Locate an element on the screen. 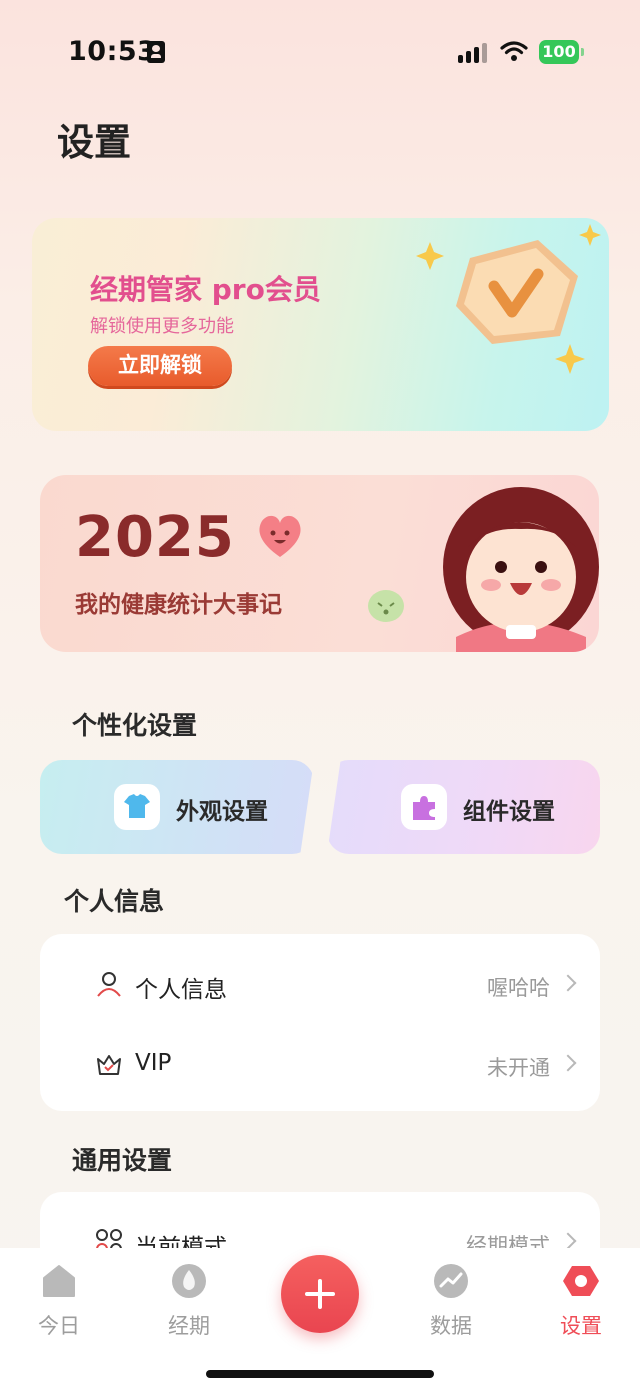  personal-info-card: 个人信息 喔哈哈 VIP 未开通 is located at coordinates (320, 1022).